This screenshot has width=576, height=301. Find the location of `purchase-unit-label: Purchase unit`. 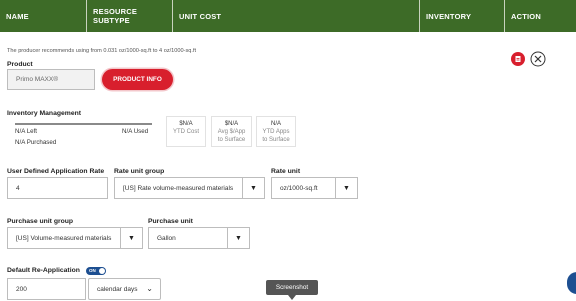

purchase-unit-label: Purchase unit is located at coordinates (170, 221).